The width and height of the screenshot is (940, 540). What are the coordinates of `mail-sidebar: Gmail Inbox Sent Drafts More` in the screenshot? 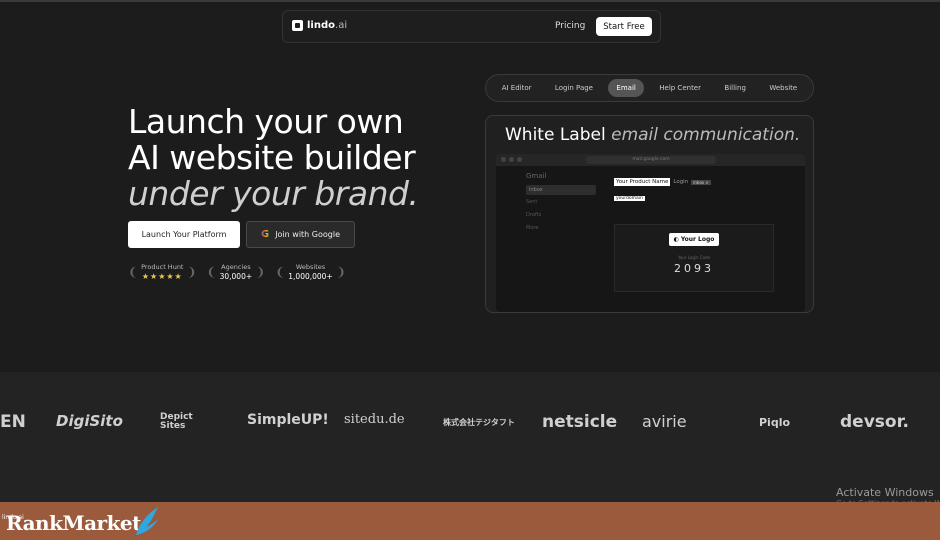 It's located at (561, 205).